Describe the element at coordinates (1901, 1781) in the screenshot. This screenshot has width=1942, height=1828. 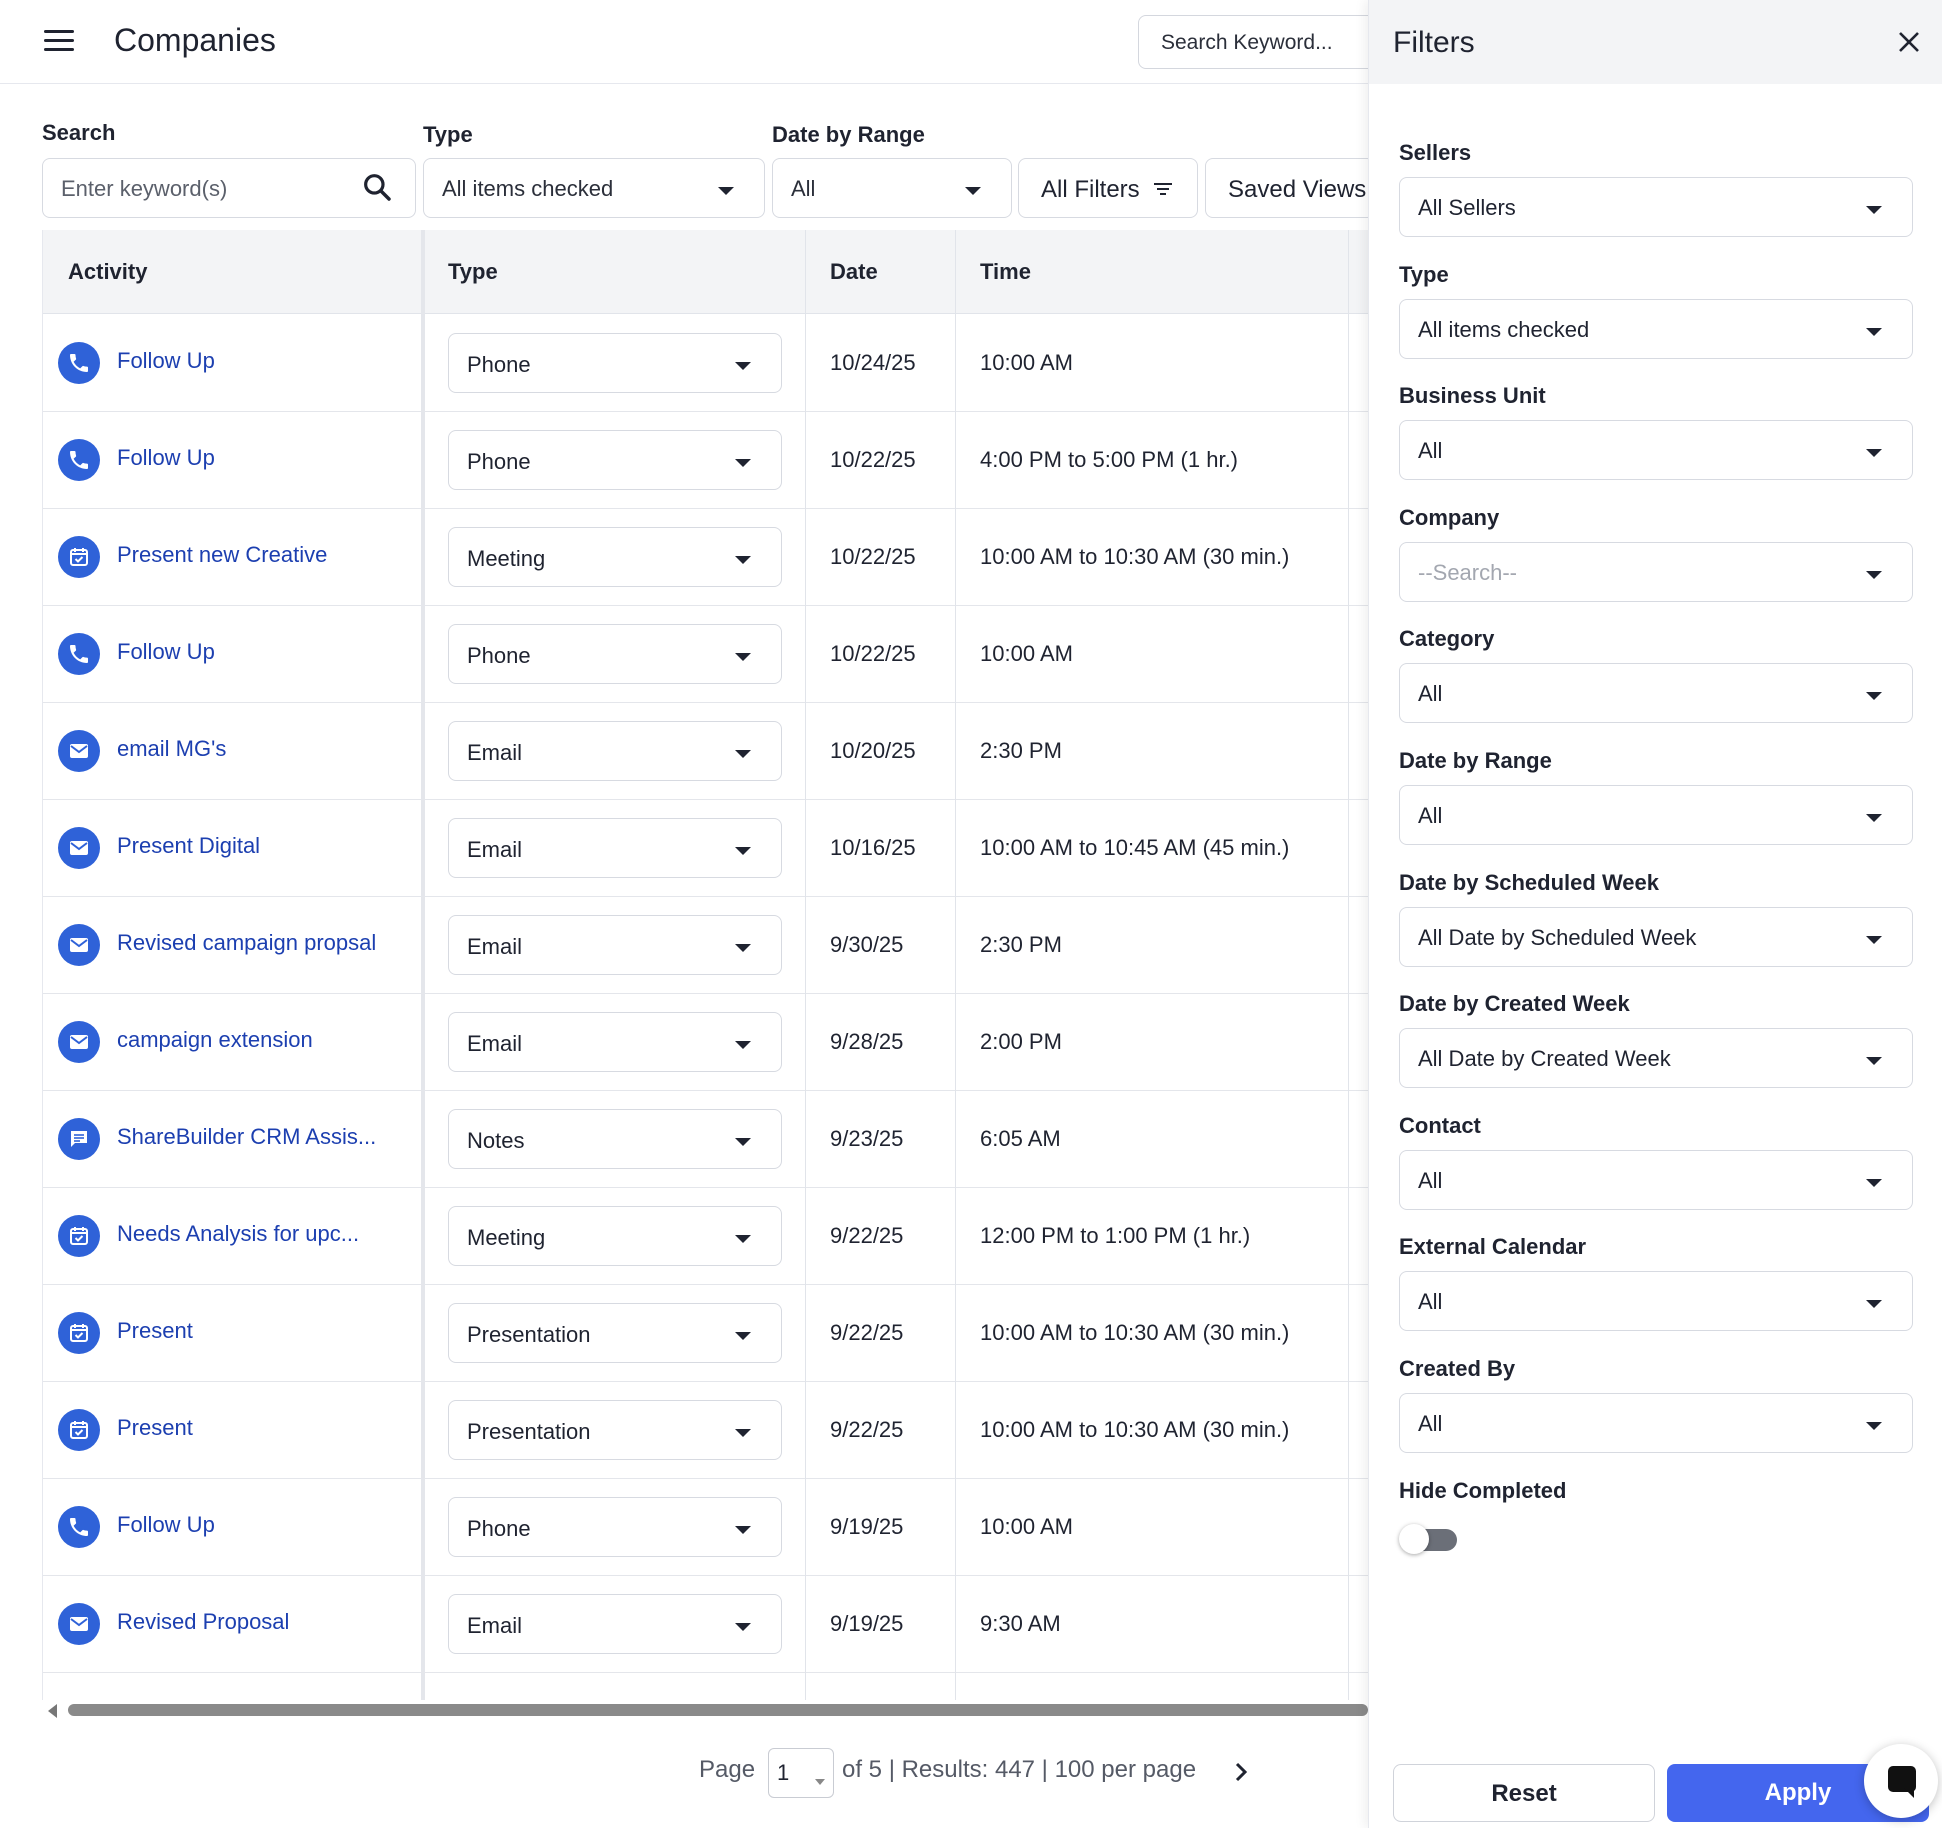
I see `chat-widget-button` at that location.